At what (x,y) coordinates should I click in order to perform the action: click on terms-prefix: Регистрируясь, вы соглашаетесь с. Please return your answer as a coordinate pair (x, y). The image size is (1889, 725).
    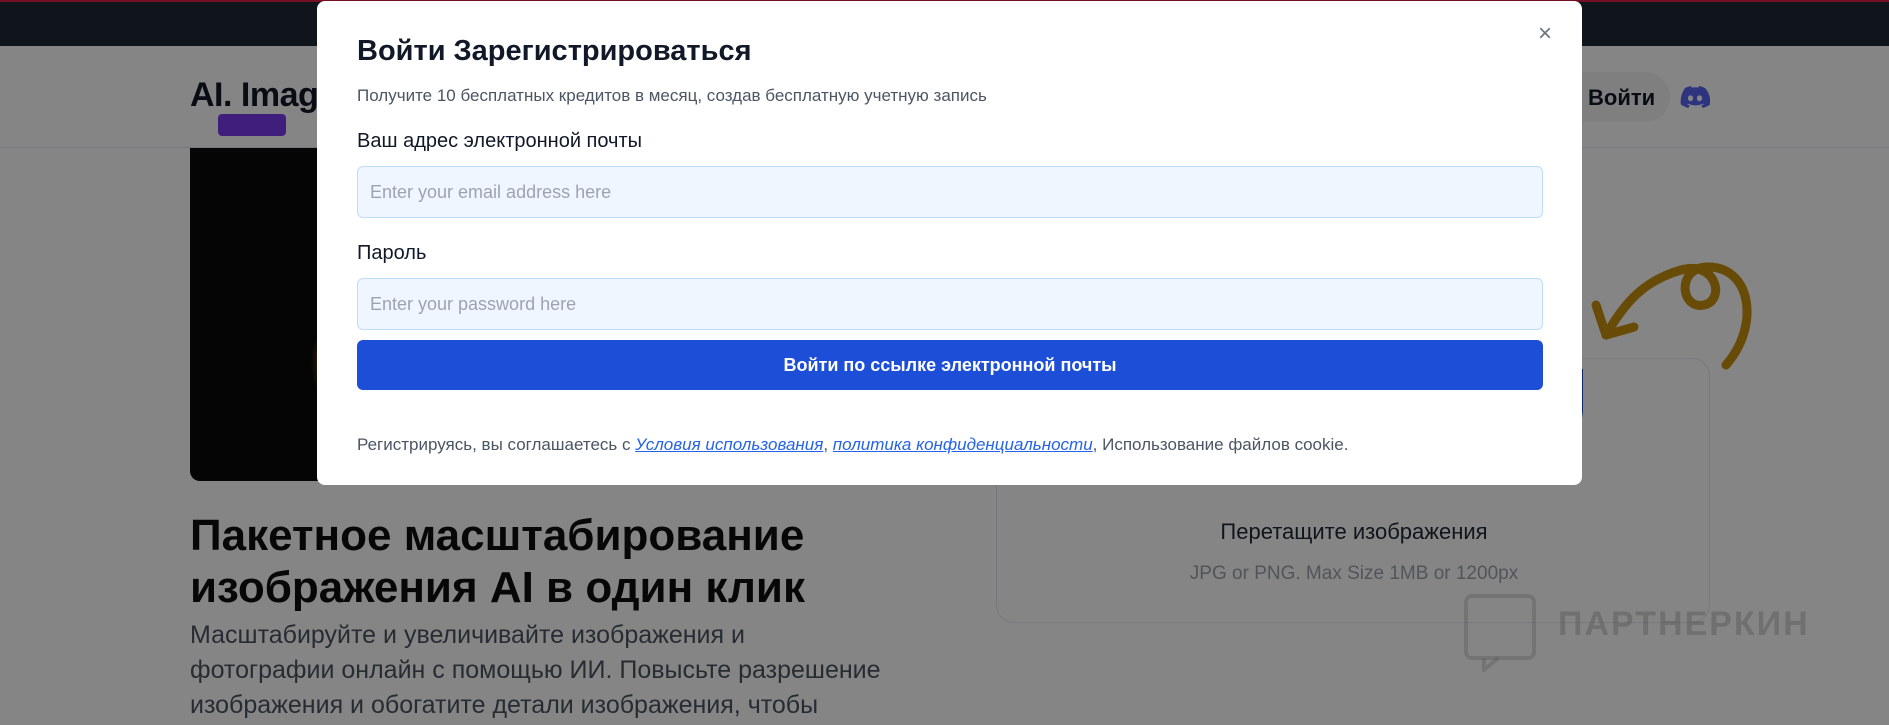
    Looking at the image, I should click on (496, 444).